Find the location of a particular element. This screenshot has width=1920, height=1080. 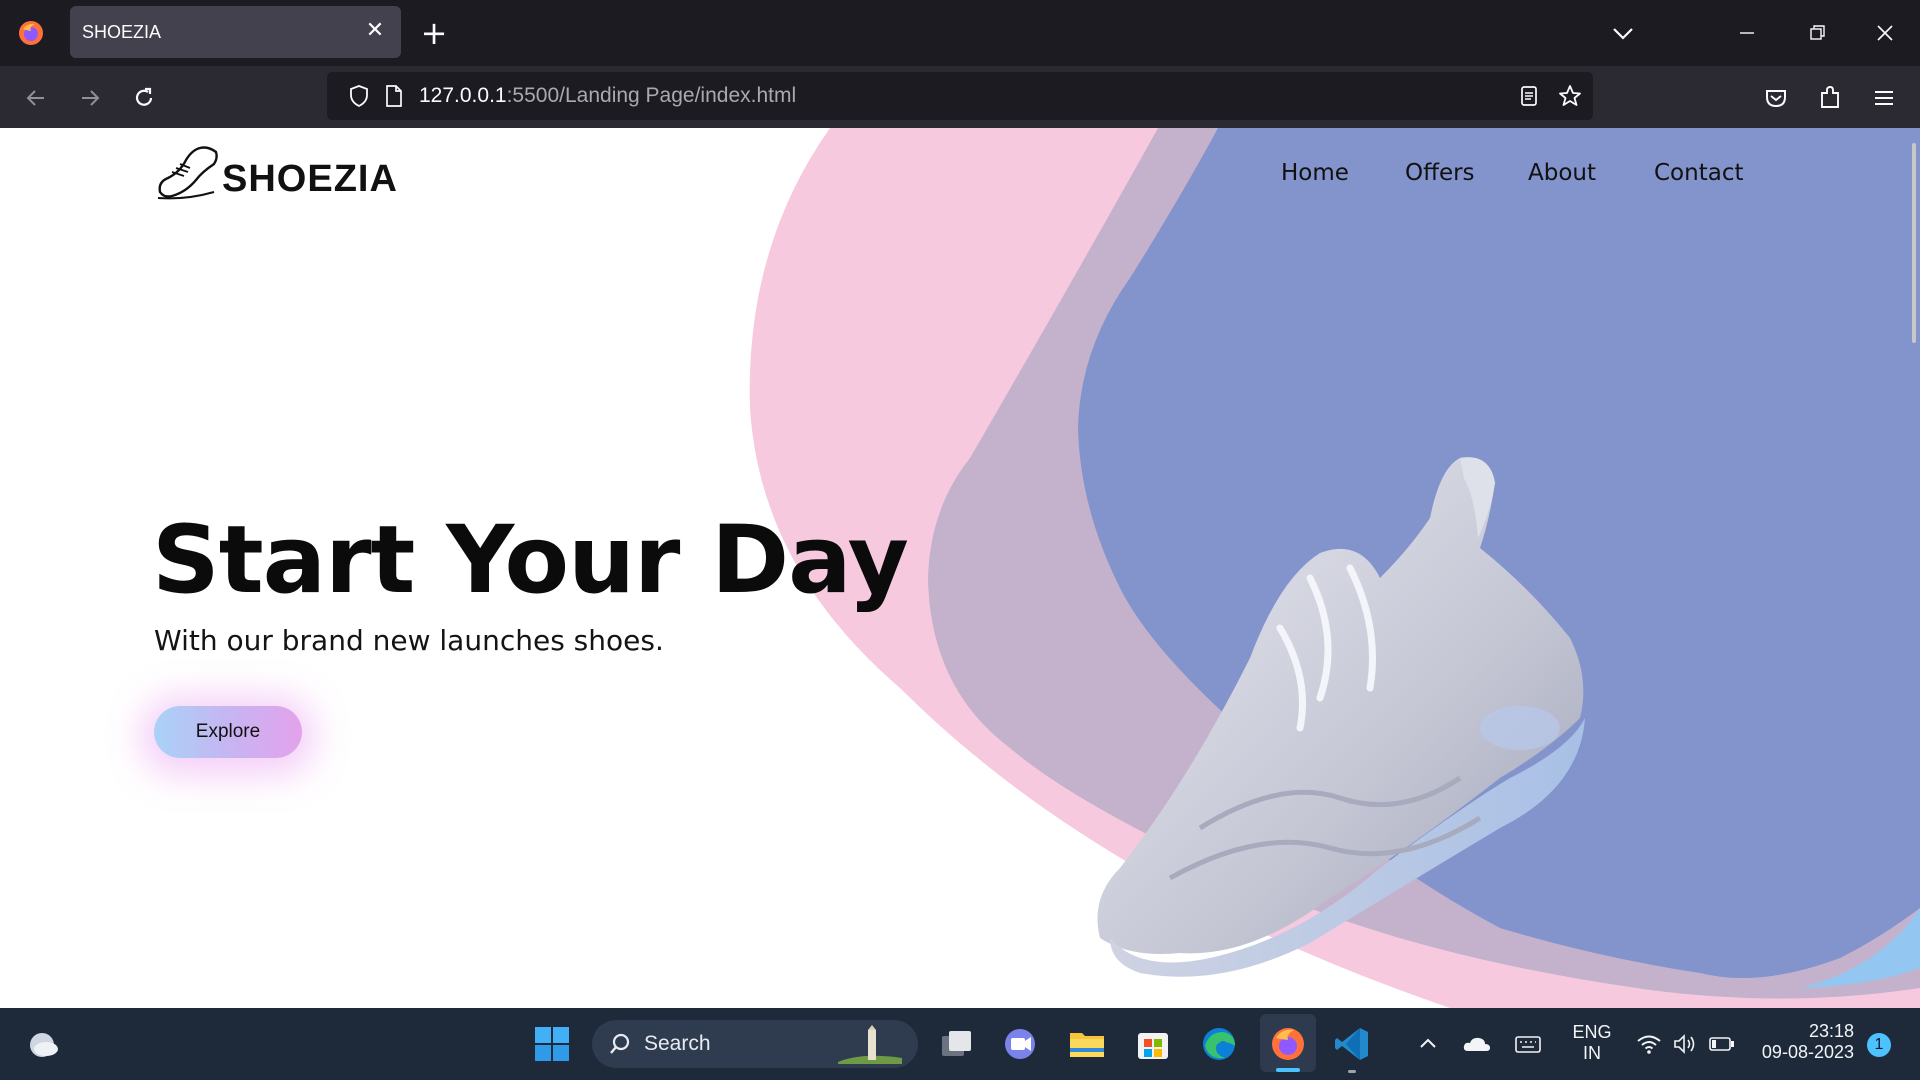

keyboard-icon is located at coordinates (1528, 1044).